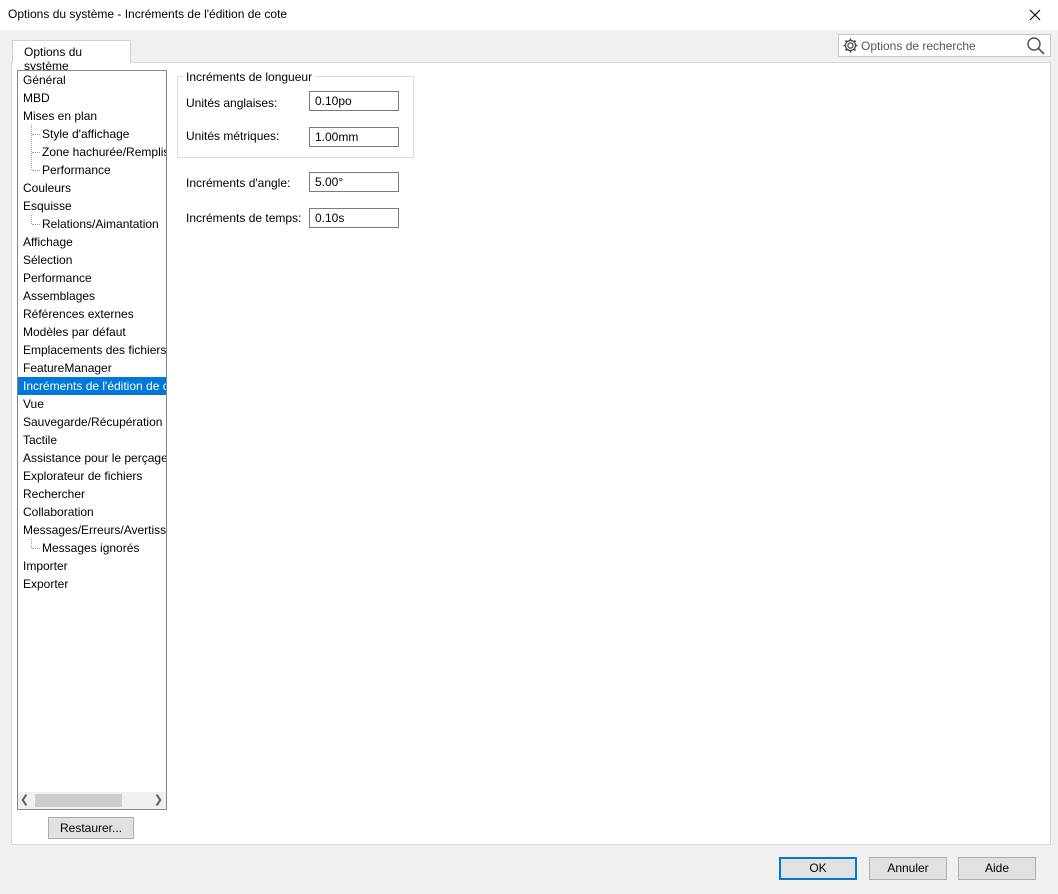  Describe the element at coordinates (997, 868) in the screenshot. I see `help-button: Aide` at that location.